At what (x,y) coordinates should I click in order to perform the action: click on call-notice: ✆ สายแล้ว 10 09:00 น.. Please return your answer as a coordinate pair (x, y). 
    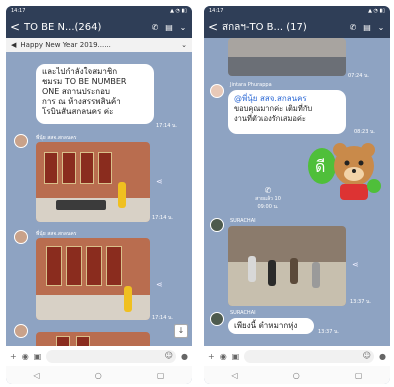
    Looking at the image, I should click on (268, 198).